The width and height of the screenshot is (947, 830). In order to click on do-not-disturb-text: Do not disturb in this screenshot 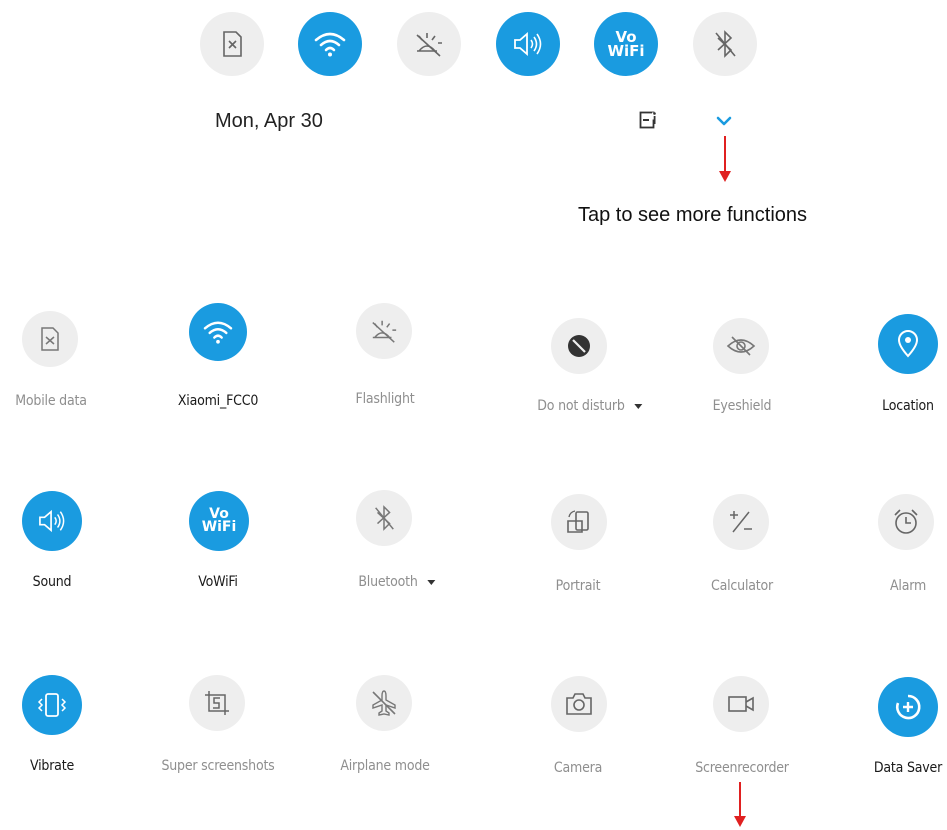, I will do `click(581, 406)`.